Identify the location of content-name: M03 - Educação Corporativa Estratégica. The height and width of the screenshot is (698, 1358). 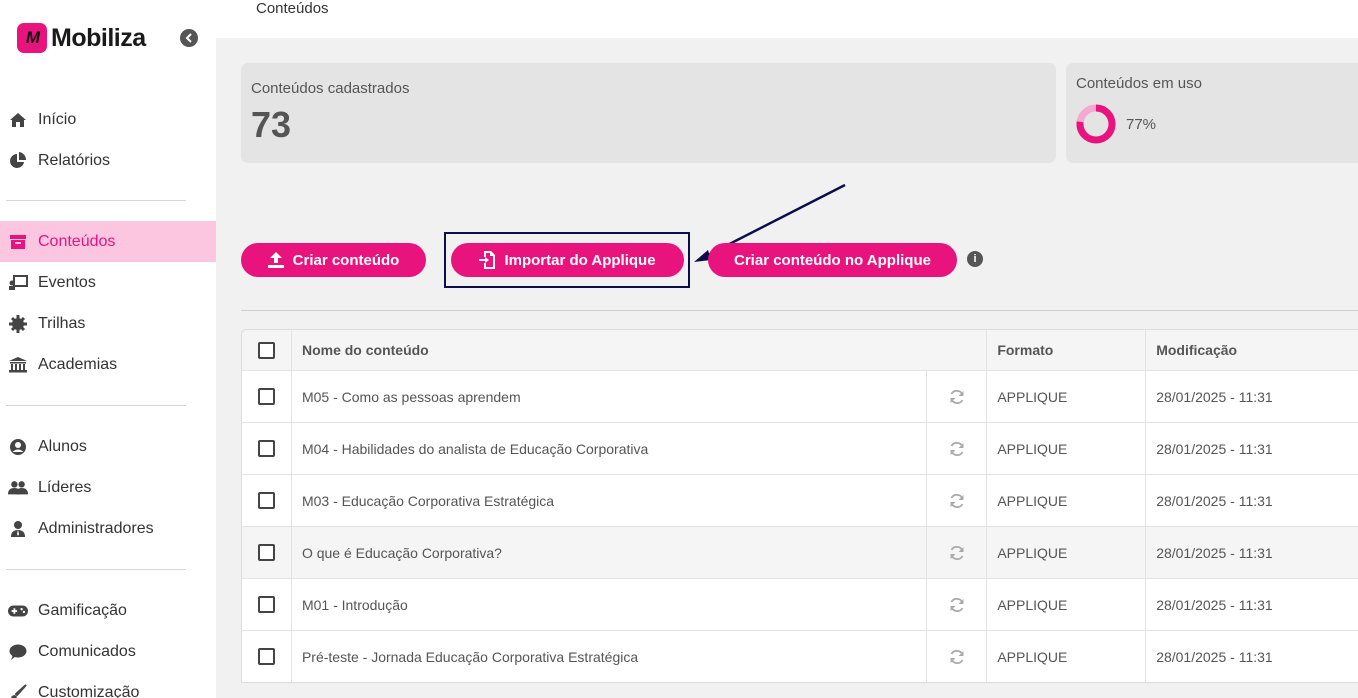
(610, 500).